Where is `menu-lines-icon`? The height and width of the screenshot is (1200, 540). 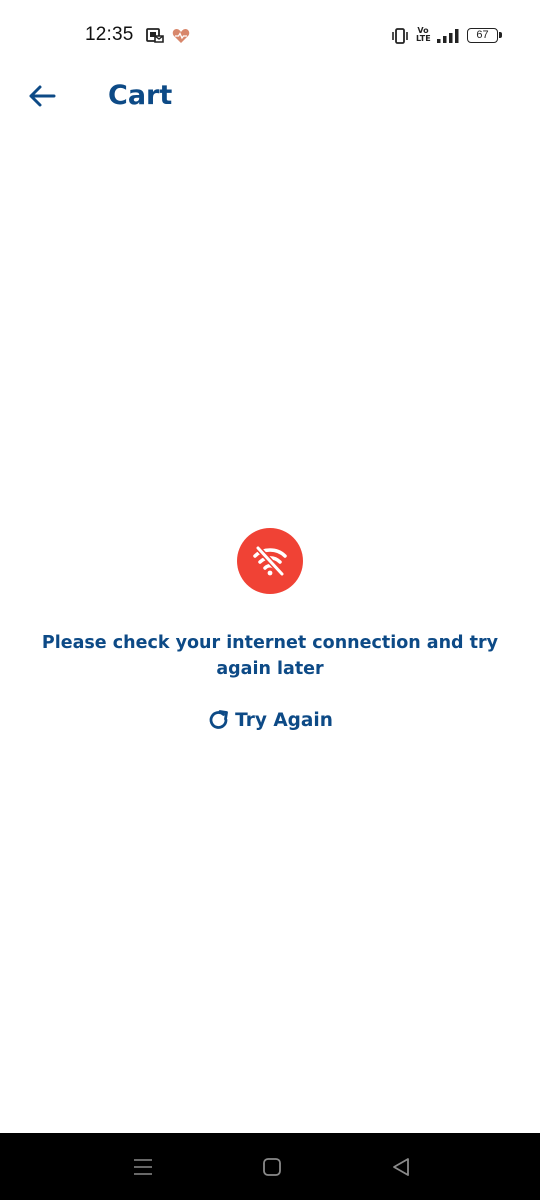
menu-lines-icon is located at coordinates (143, 1167).